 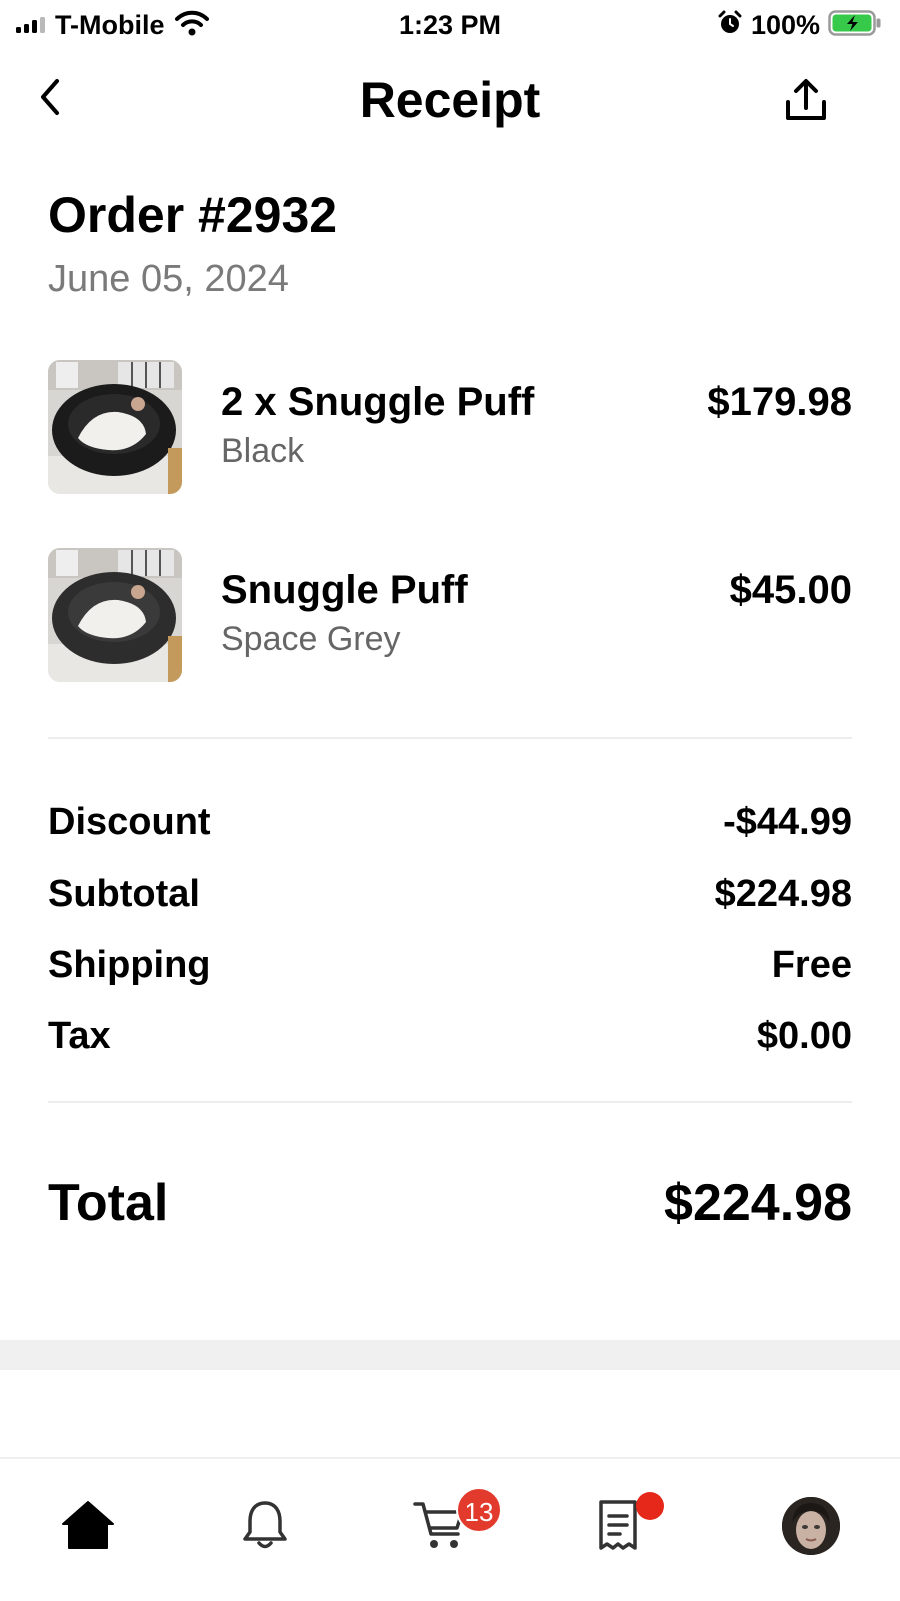 I want to click on item-variant: Black, so click(x=263, y=451).